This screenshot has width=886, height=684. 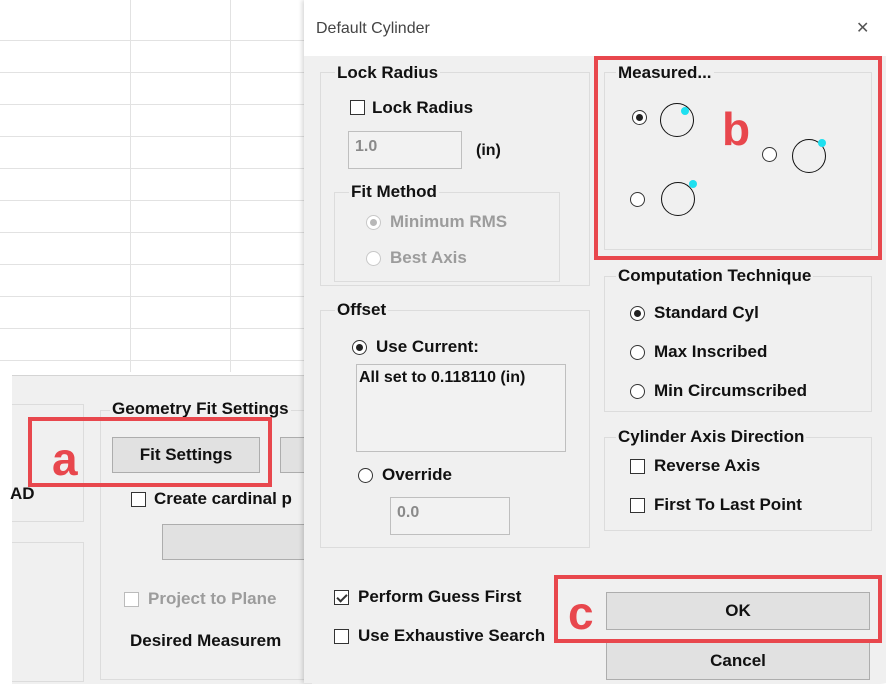 What do you see at coordinates (637, 313) in the screenshot?
I see `standard-cyl-radio` at bounding box center [637, 313].